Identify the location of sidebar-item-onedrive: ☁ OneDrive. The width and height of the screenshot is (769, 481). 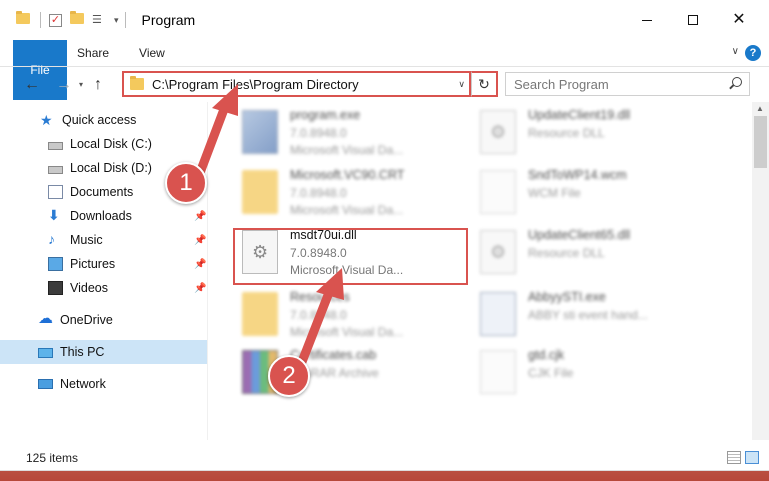
(103, 320).